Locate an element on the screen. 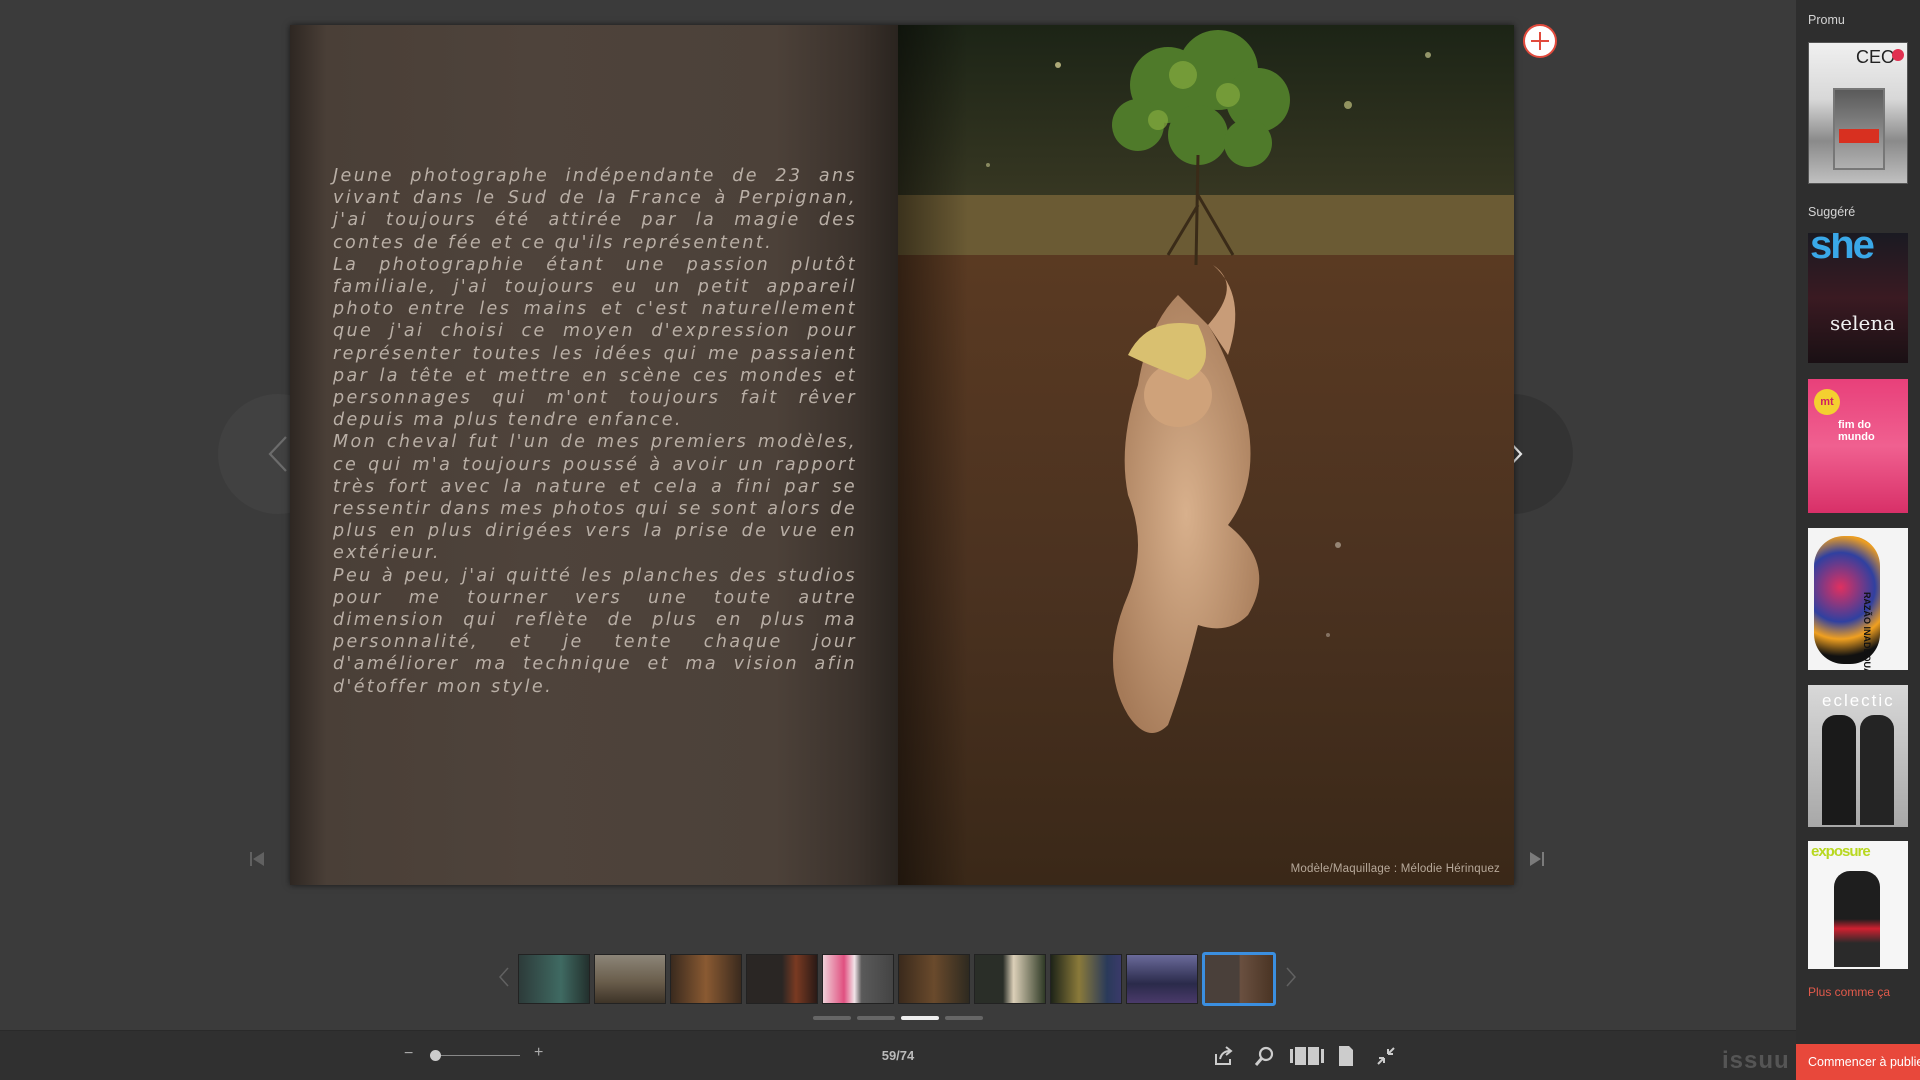 This screenshot has height=1080, width=1920. suggested-heading: Suggéré is located at coordinates (1832, 212).